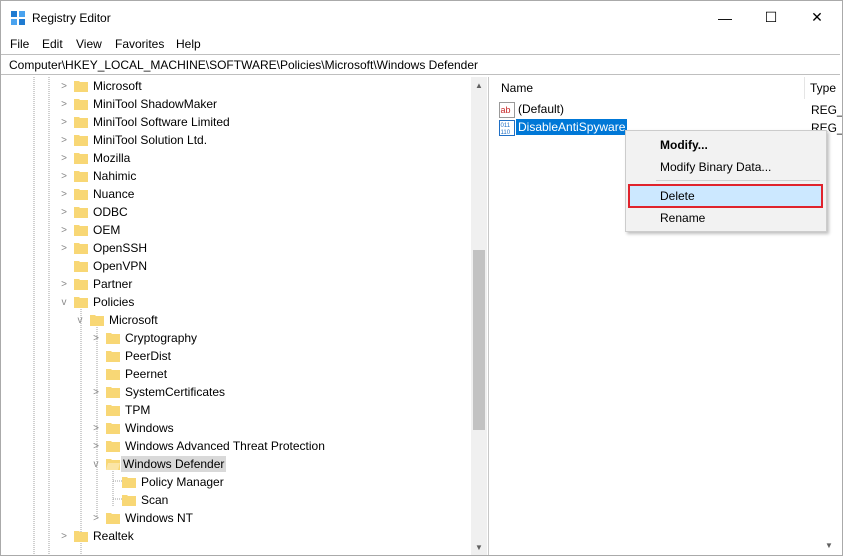 This screenshot has height=556, width=843. Describe the element at coordinates (667, 110) in the screenshot. I see `value-row: ab (Default) REG_SZ` at that location.